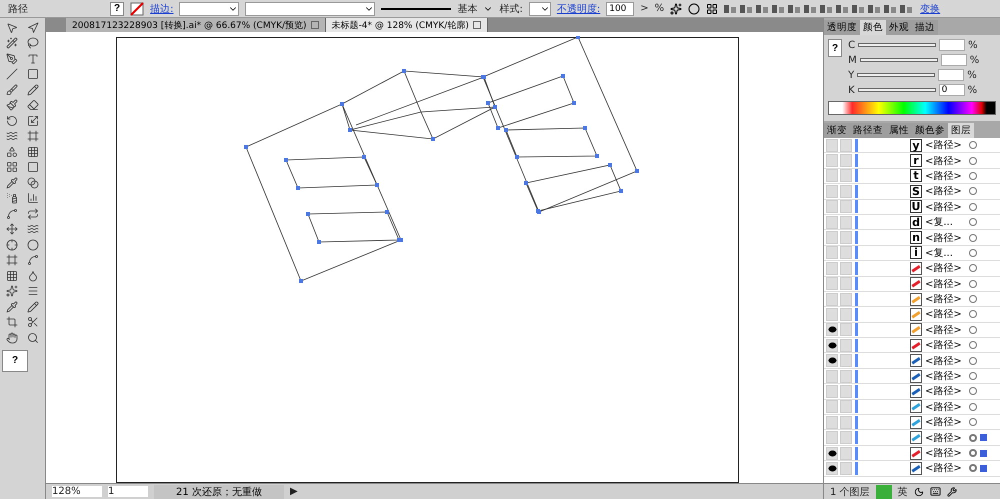  Describe the element at coordinates (196, 25) in the screenshot. I see `document-tab: 200817123228903 [转换].ai* @ 66.67% (CMYK/预览)` at that location.